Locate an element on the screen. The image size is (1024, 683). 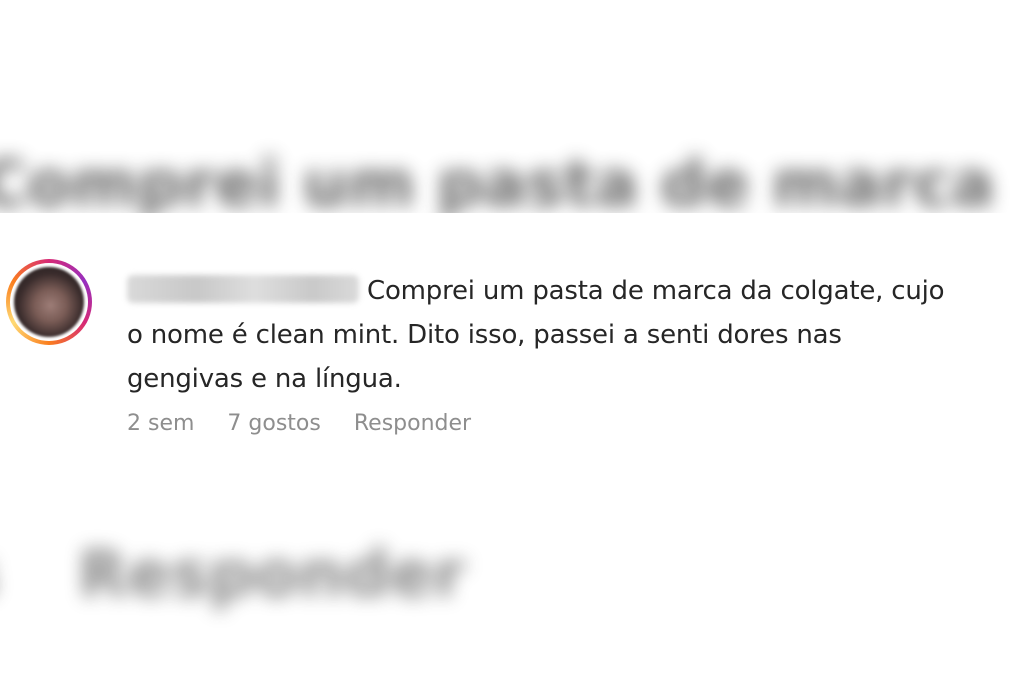
avatar is located at coordinates (49, 302).